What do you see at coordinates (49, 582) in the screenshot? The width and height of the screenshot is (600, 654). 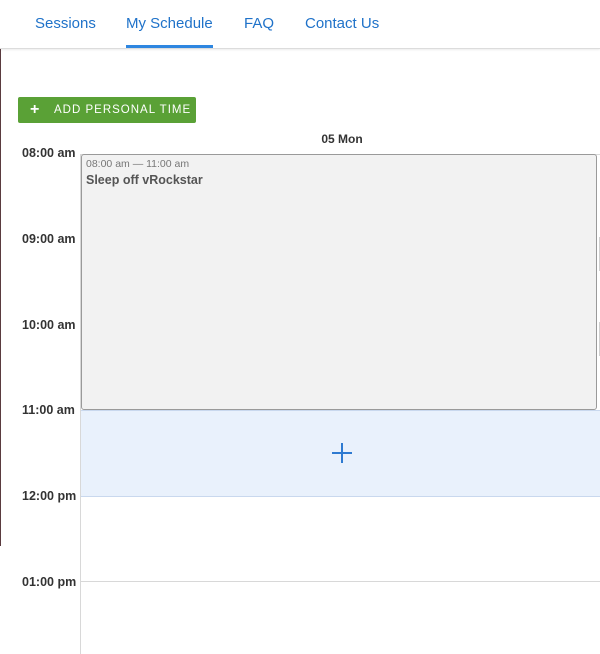 I see `time-label-0100: 01:00 pm` at bounding box center [49, 582].